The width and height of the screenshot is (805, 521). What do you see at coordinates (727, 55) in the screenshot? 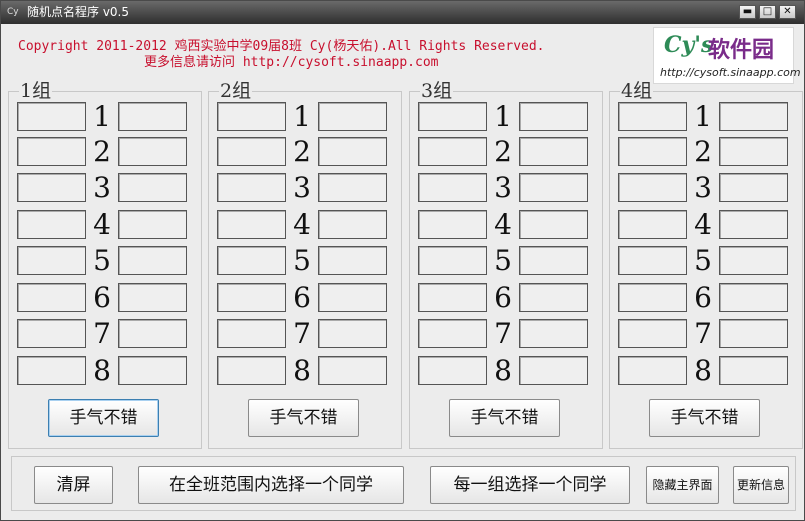
I see `cysoft-logo: Cy's 软件园 http://cysoft.sinaapp.com` at bounding box center [727, 55].